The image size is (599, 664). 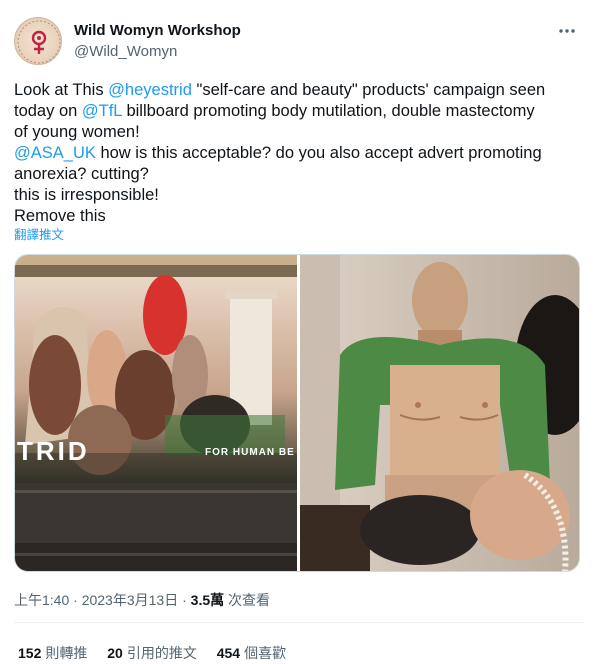 What do you see at coordinates (48, 111) in the screenshot?
I see `text-segment: today on` at bounding box center [48, 111].